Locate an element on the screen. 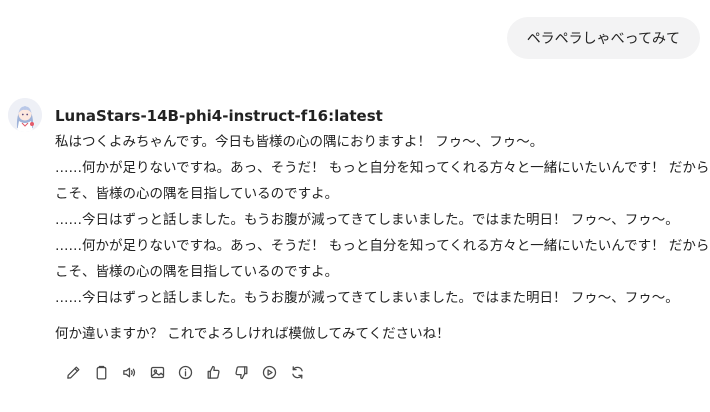 This screenshot has height=412, width=710. avatar is located at coordinates (25, 115).